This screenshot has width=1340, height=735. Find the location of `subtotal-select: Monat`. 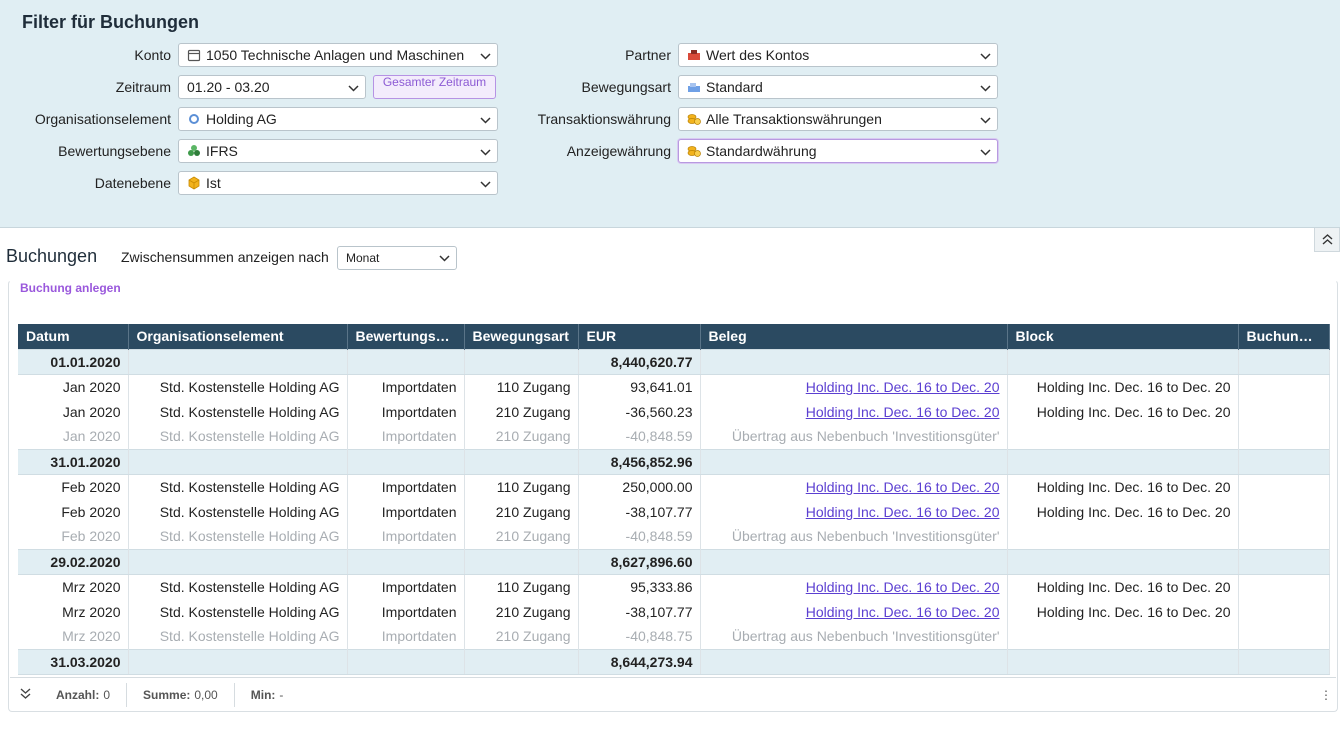

subtotal-select: Monat is located at coordinates (397, 258).